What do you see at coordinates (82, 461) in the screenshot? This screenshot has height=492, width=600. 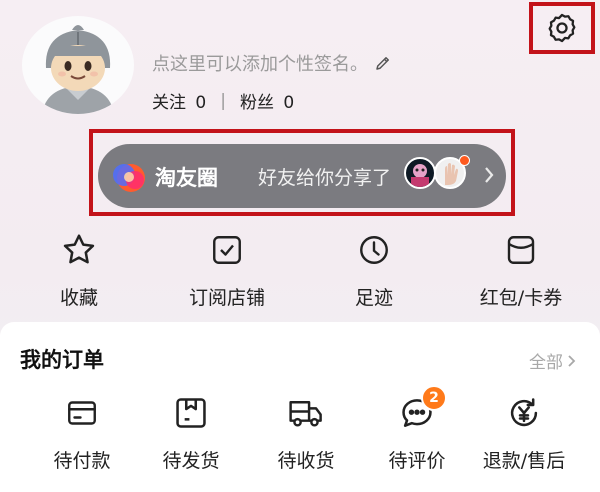 I see `order-label: 待付款` at bounding box center [82, 461].